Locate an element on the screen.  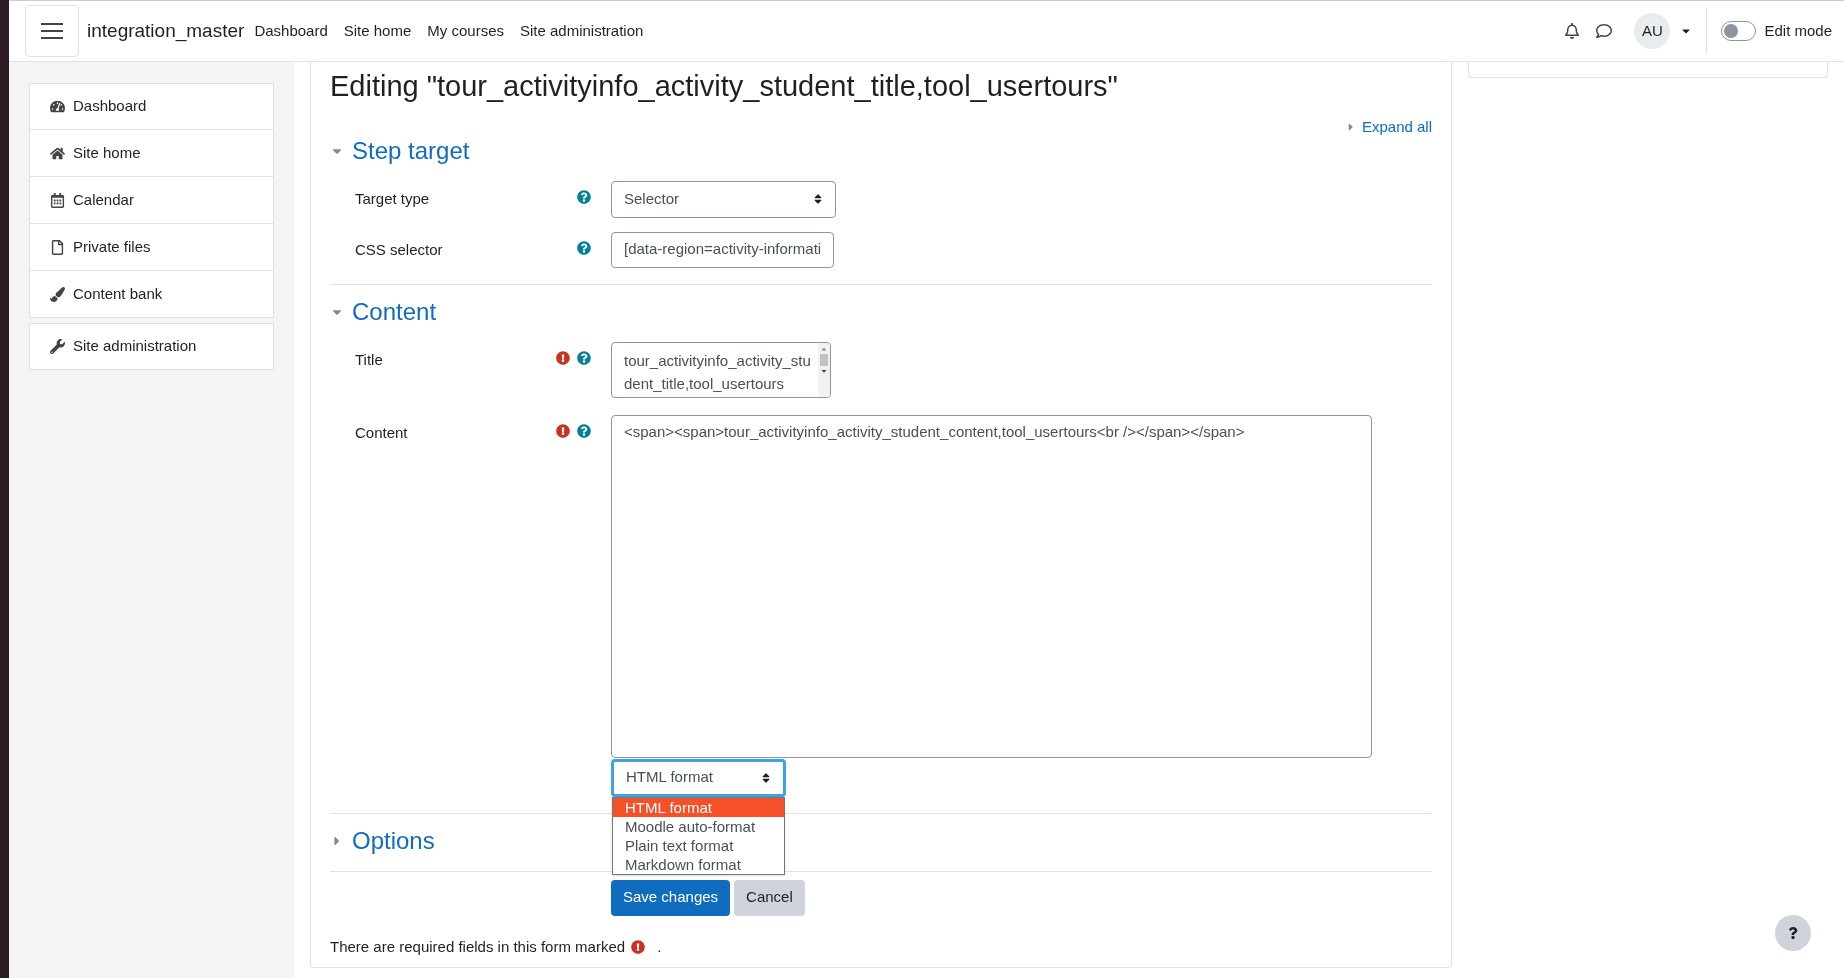
content-textarea: <span><span>tour_activityinfo_activity_student_content,tool_usertours<br /></span></span> is located at coordinates (991, 586).